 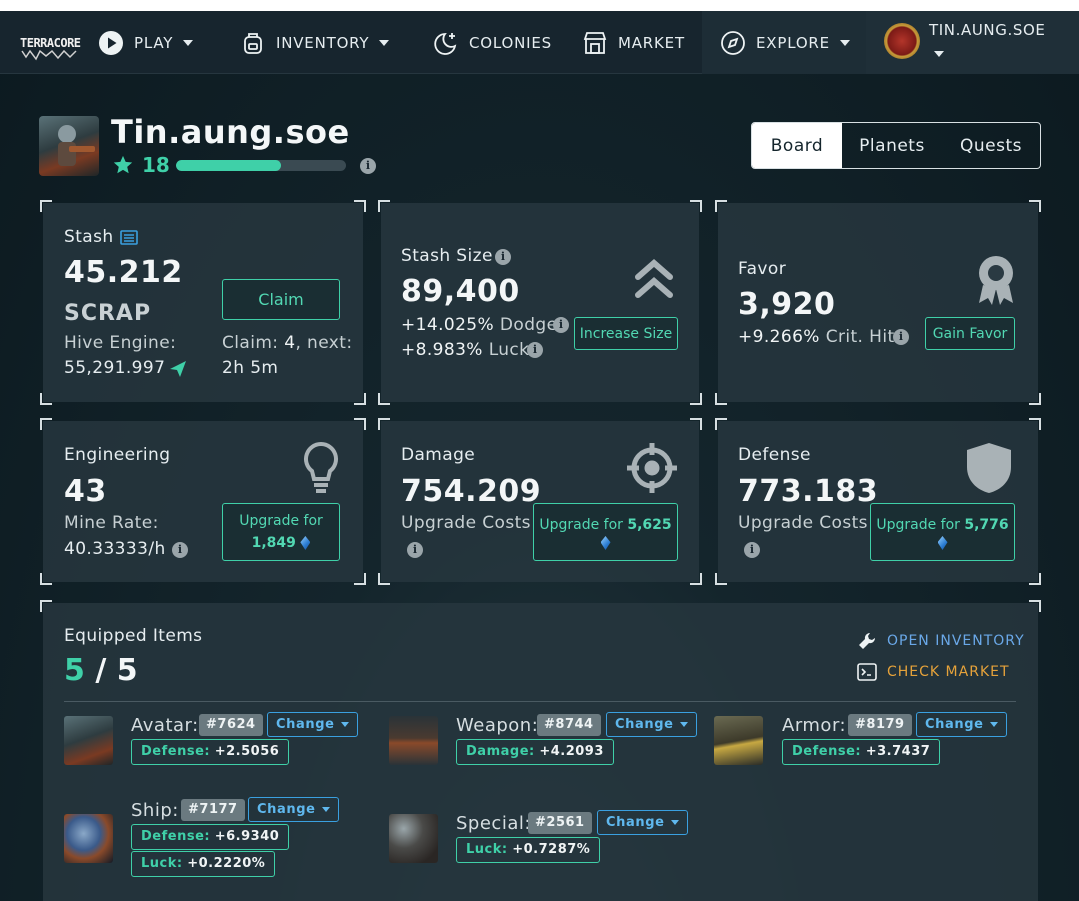 What do you see at coordinates (779, 337) in the screenshot?
I see `crit-value: +9.266%` at bounding box center [779, 337].